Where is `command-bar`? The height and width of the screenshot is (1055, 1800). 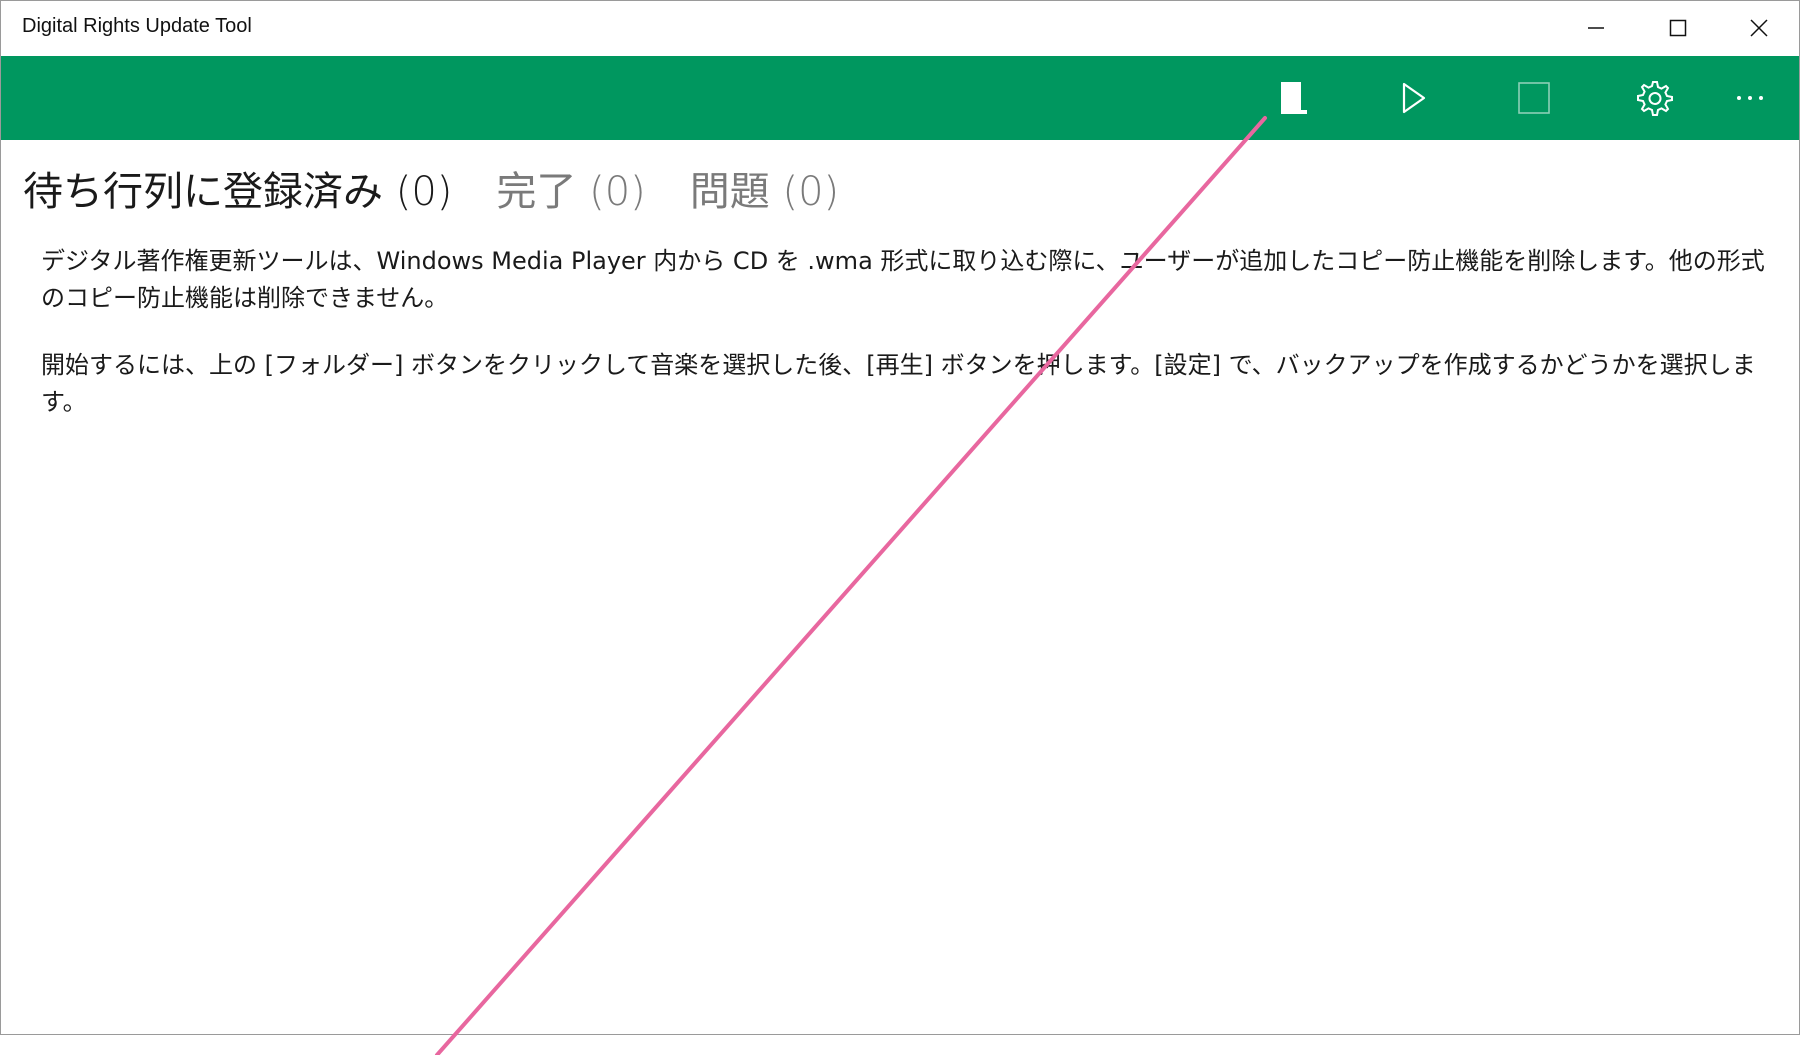 command-bar is located at coordinates (900, 98).